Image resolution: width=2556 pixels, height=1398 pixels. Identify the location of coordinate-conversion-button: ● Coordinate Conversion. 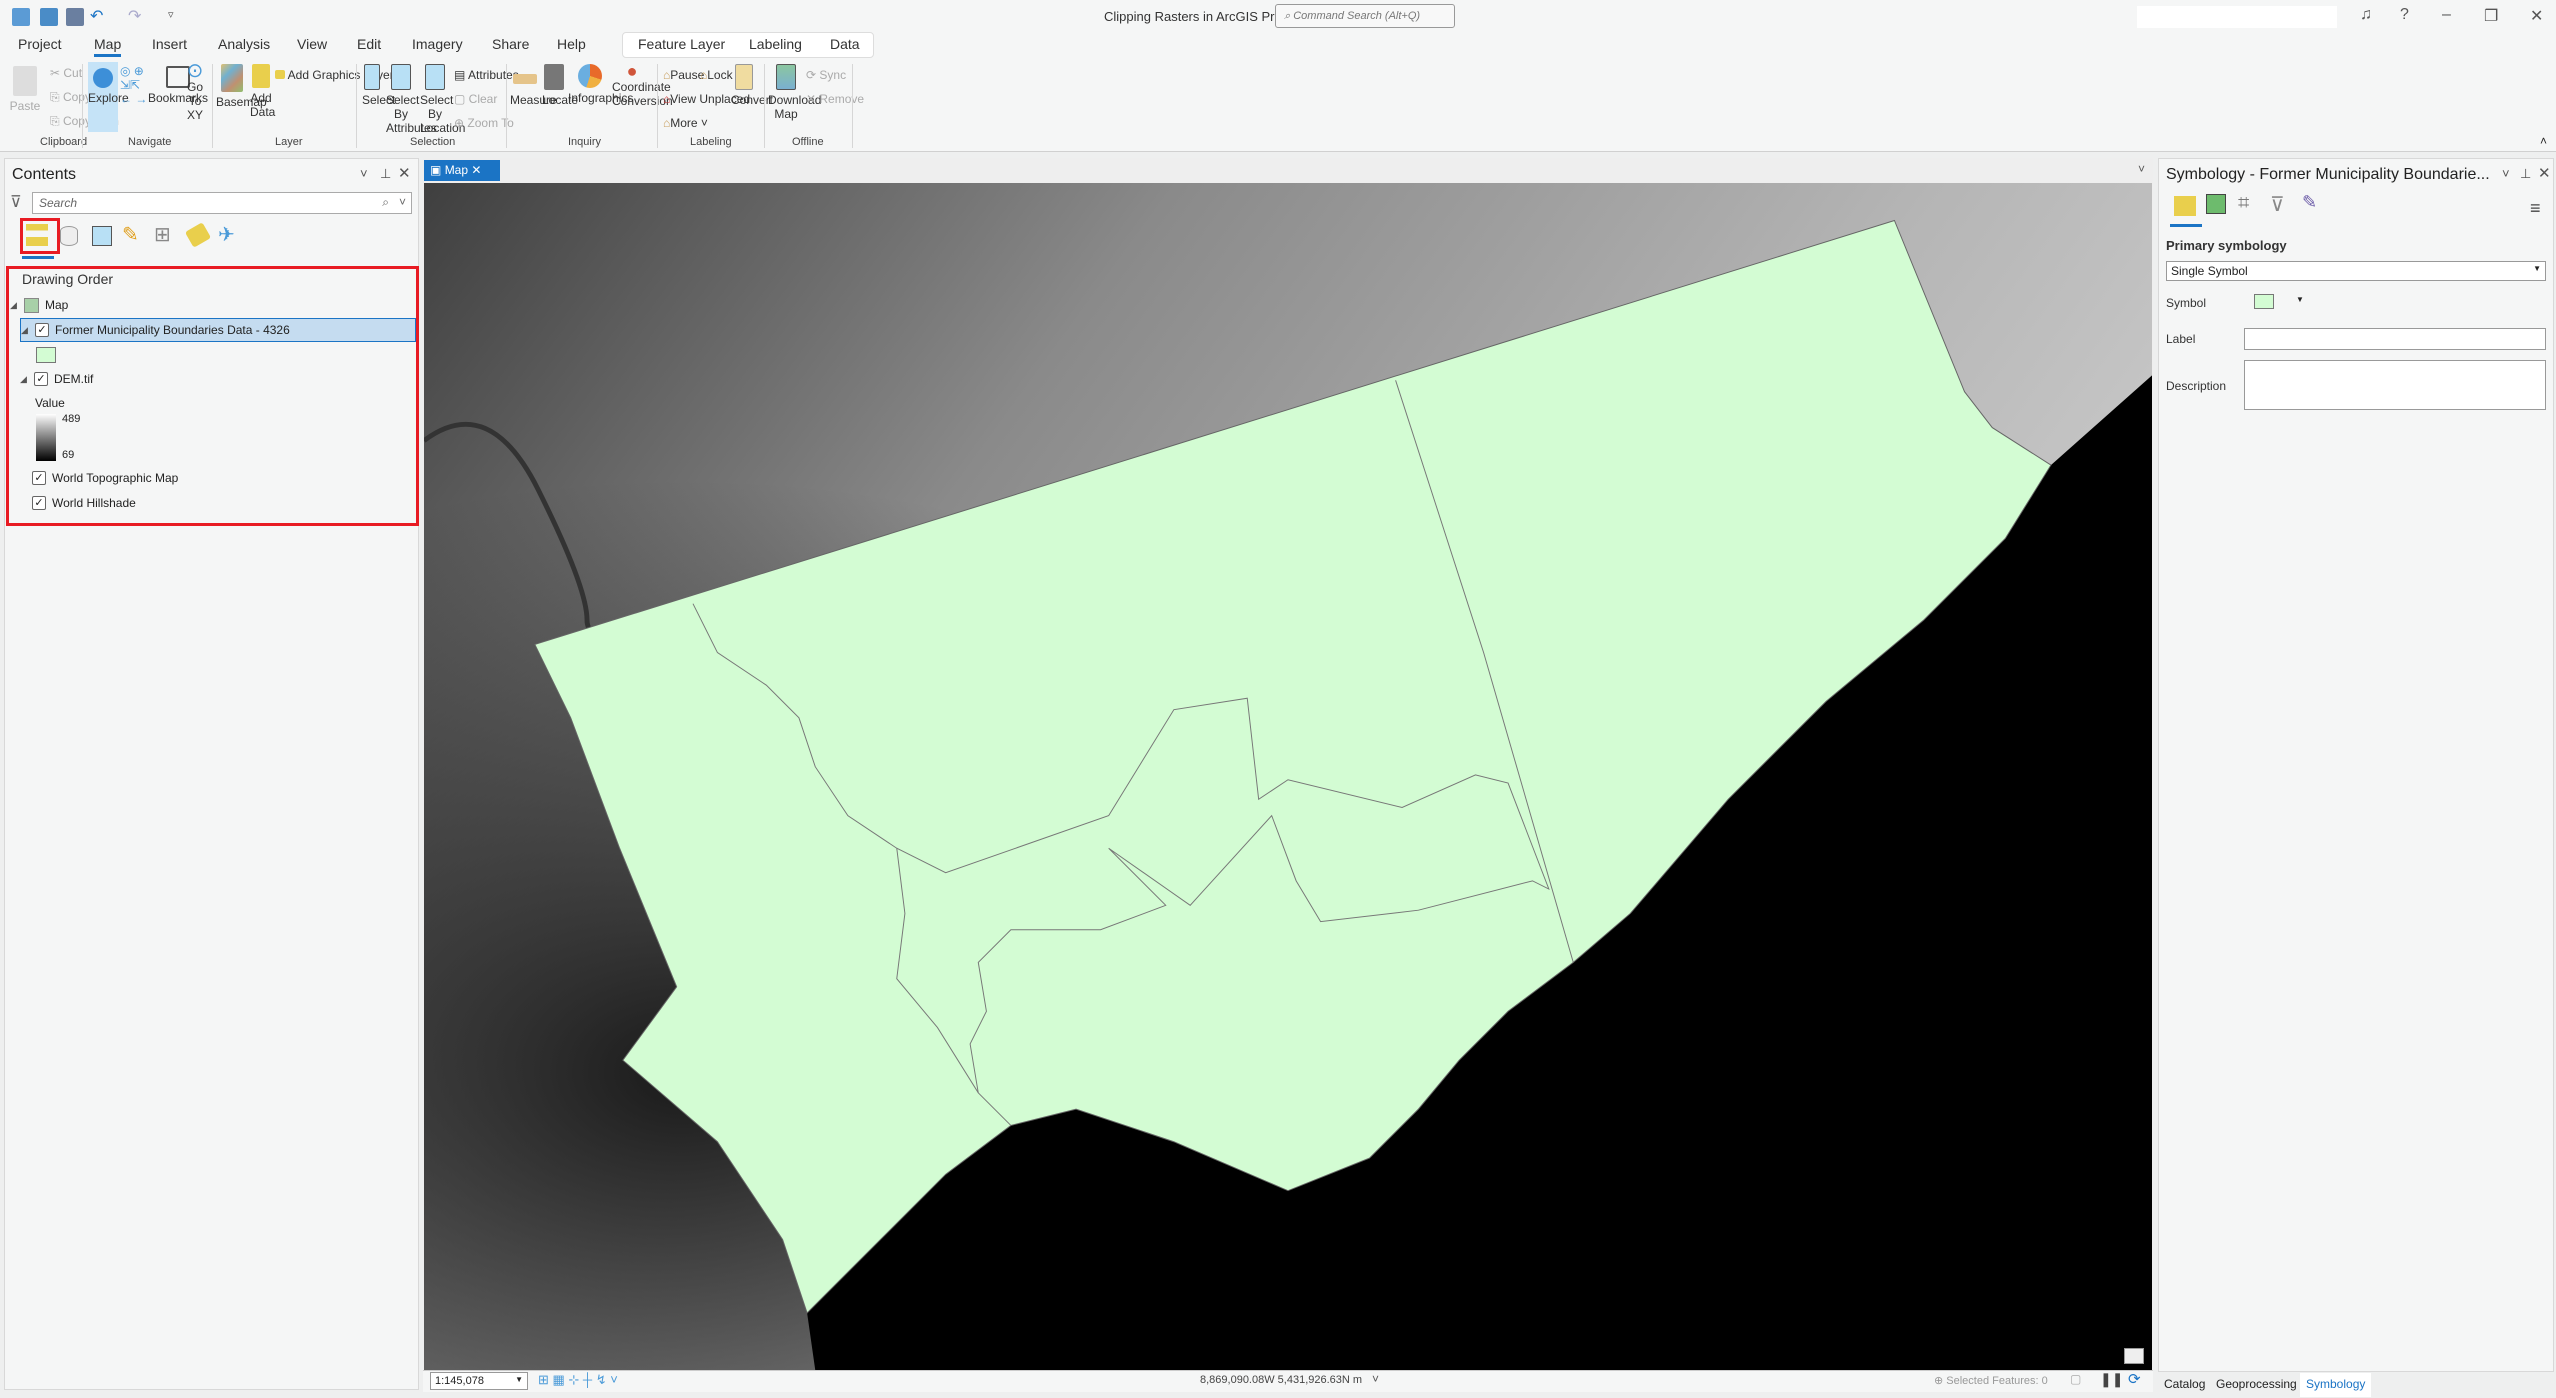
(642, 85).